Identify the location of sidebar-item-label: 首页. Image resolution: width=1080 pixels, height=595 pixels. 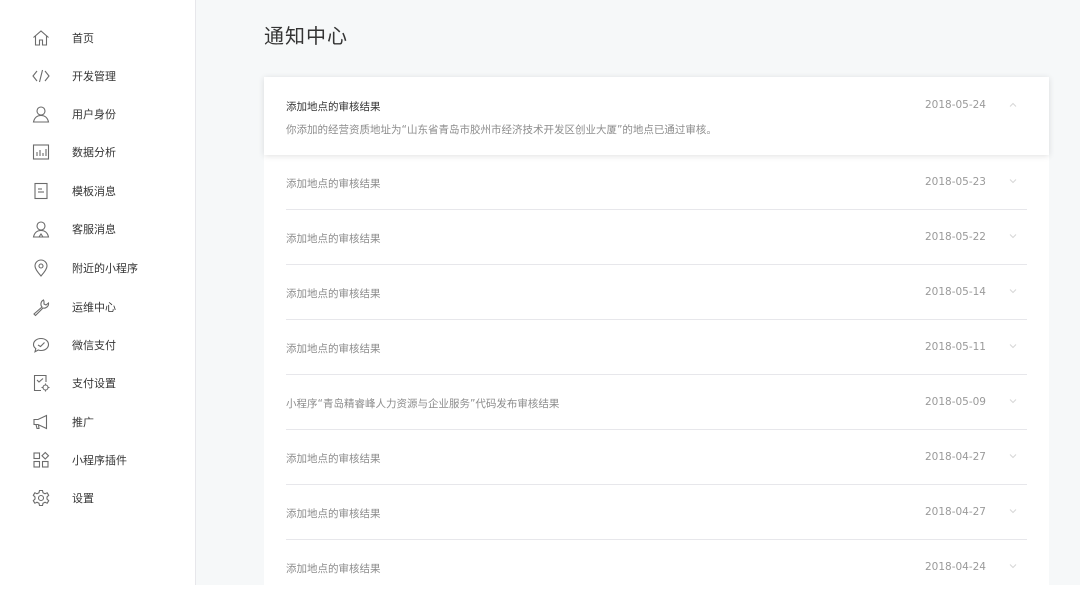
(83, 38).